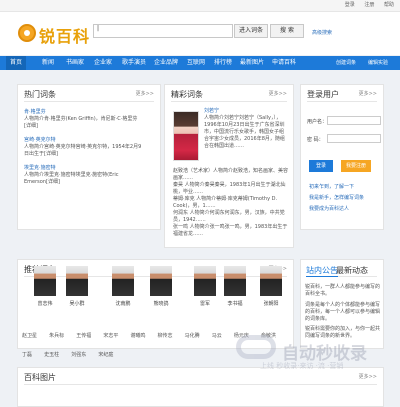 The image size is (400, 407). What do you see at coordinates (105, 354) in the screenshot?
I see `recommend-link: 宋纪庭` at bounding box center [105, 354].